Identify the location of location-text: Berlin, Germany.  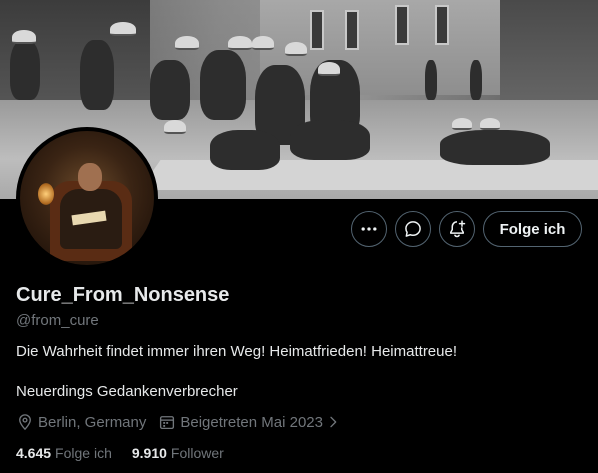
(92, 422).